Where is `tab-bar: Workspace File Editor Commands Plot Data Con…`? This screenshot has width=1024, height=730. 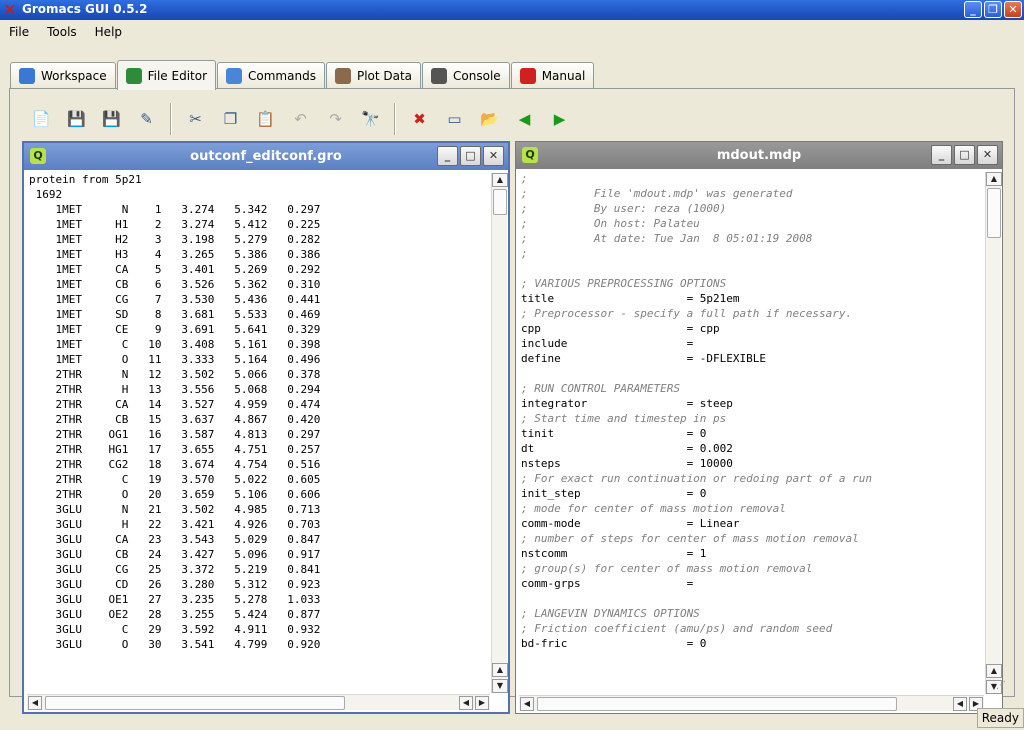
tab-bar: Workspace File Editor Commands Plot Data Con… is located at coordinates (302, 75).